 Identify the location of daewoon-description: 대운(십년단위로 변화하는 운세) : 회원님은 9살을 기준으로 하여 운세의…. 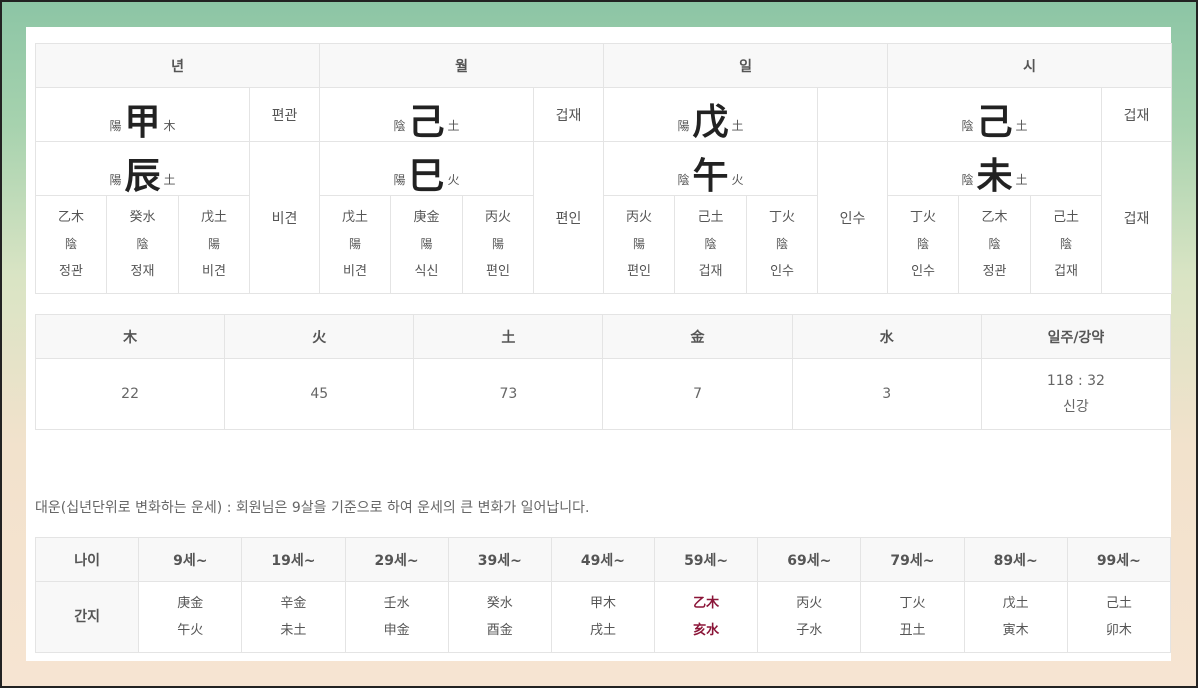
(312, 508).